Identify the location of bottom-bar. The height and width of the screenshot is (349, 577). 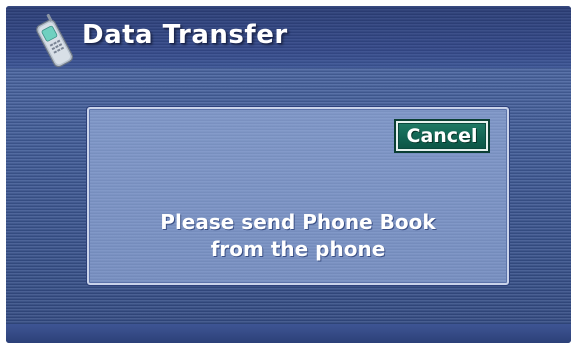
(288, 333).